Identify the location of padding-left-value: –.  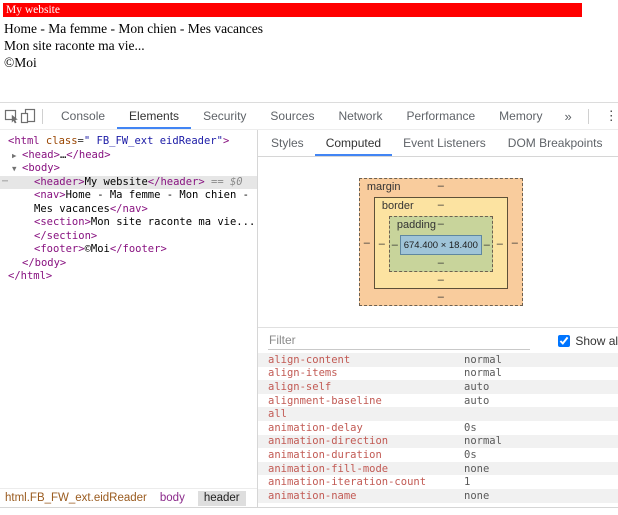
(395, 245).